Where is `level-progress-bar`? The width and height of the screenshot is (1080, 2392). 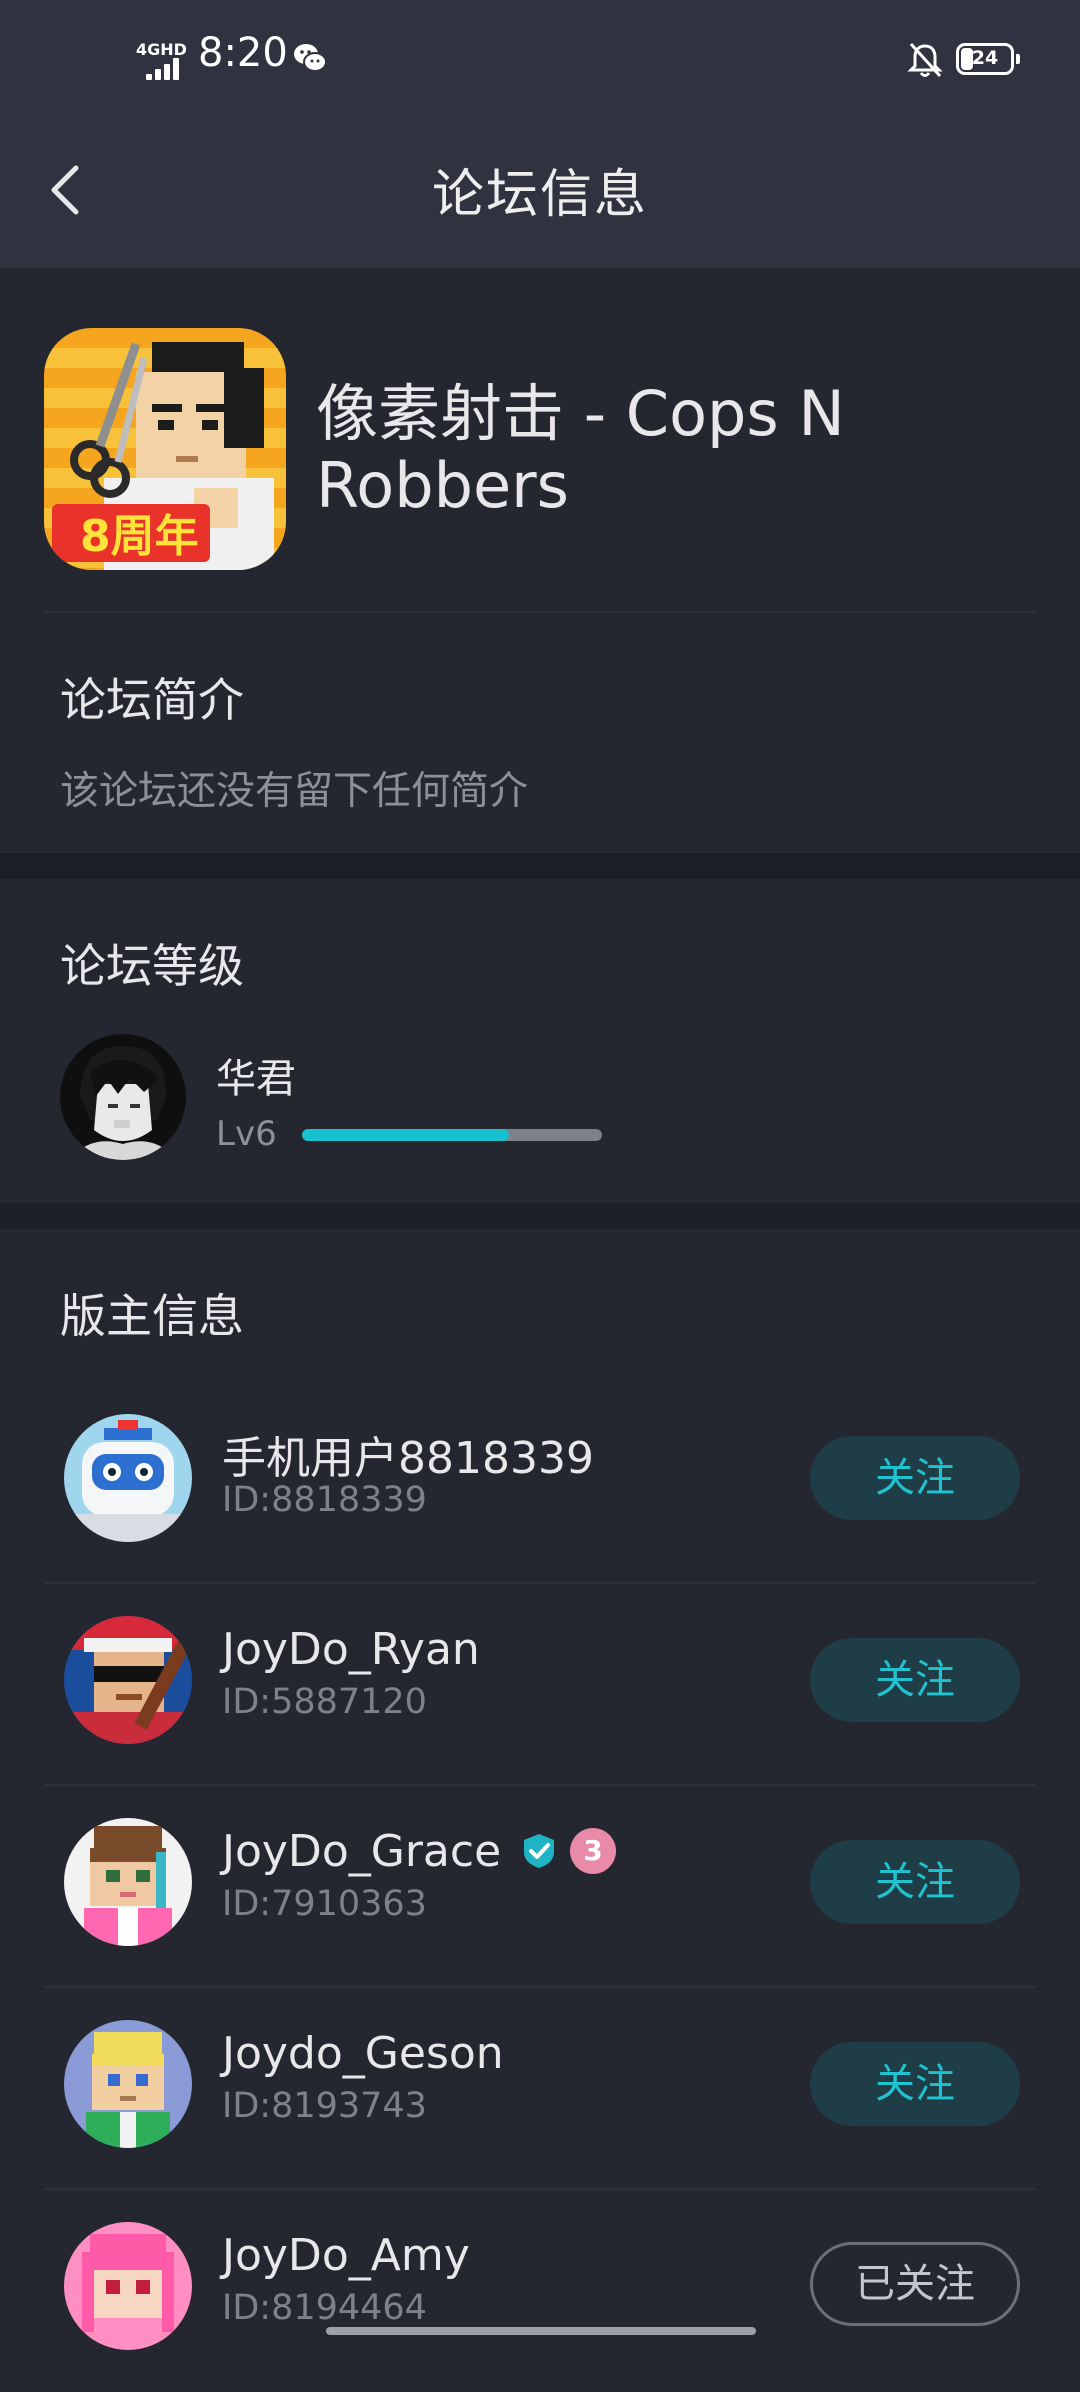
level-progress-bar is located at coordinates (452, 1135).